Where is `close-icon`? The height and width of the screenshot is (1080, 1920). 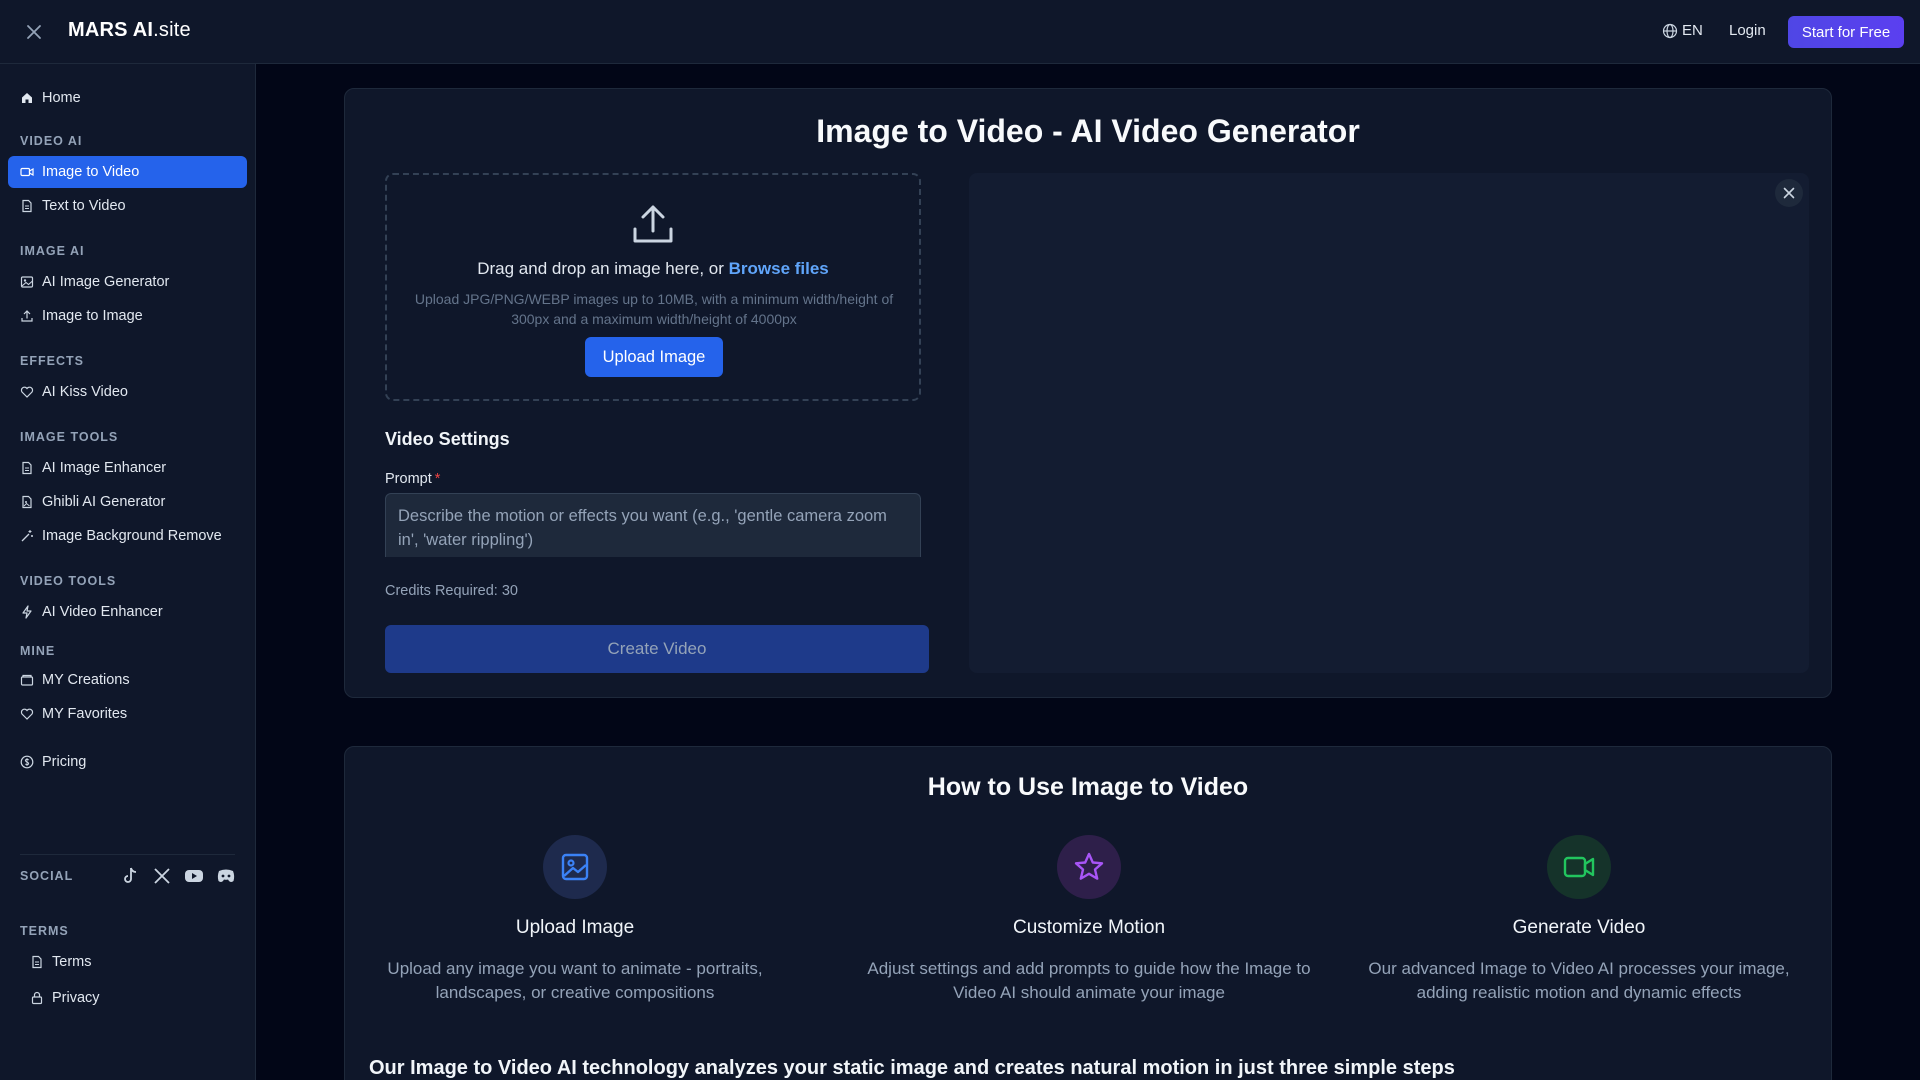
close-icon is located at coordinates (1789, 193).